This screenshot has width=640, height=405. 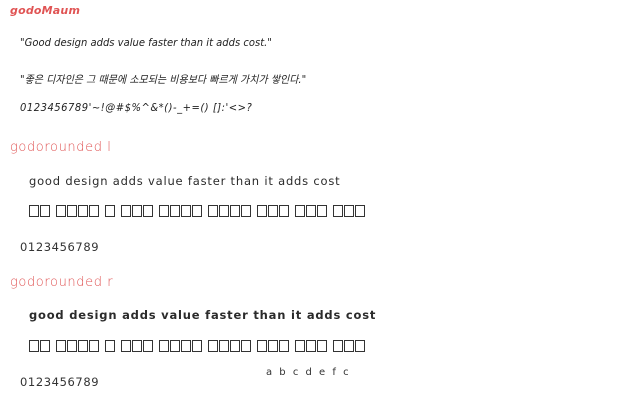 I want to click on sample-korean-quote: "좋은 디자인은 그 때문에 소모되는 비용보다 빠르게 가치가 쌓인다.", so click(x=163, y=80).